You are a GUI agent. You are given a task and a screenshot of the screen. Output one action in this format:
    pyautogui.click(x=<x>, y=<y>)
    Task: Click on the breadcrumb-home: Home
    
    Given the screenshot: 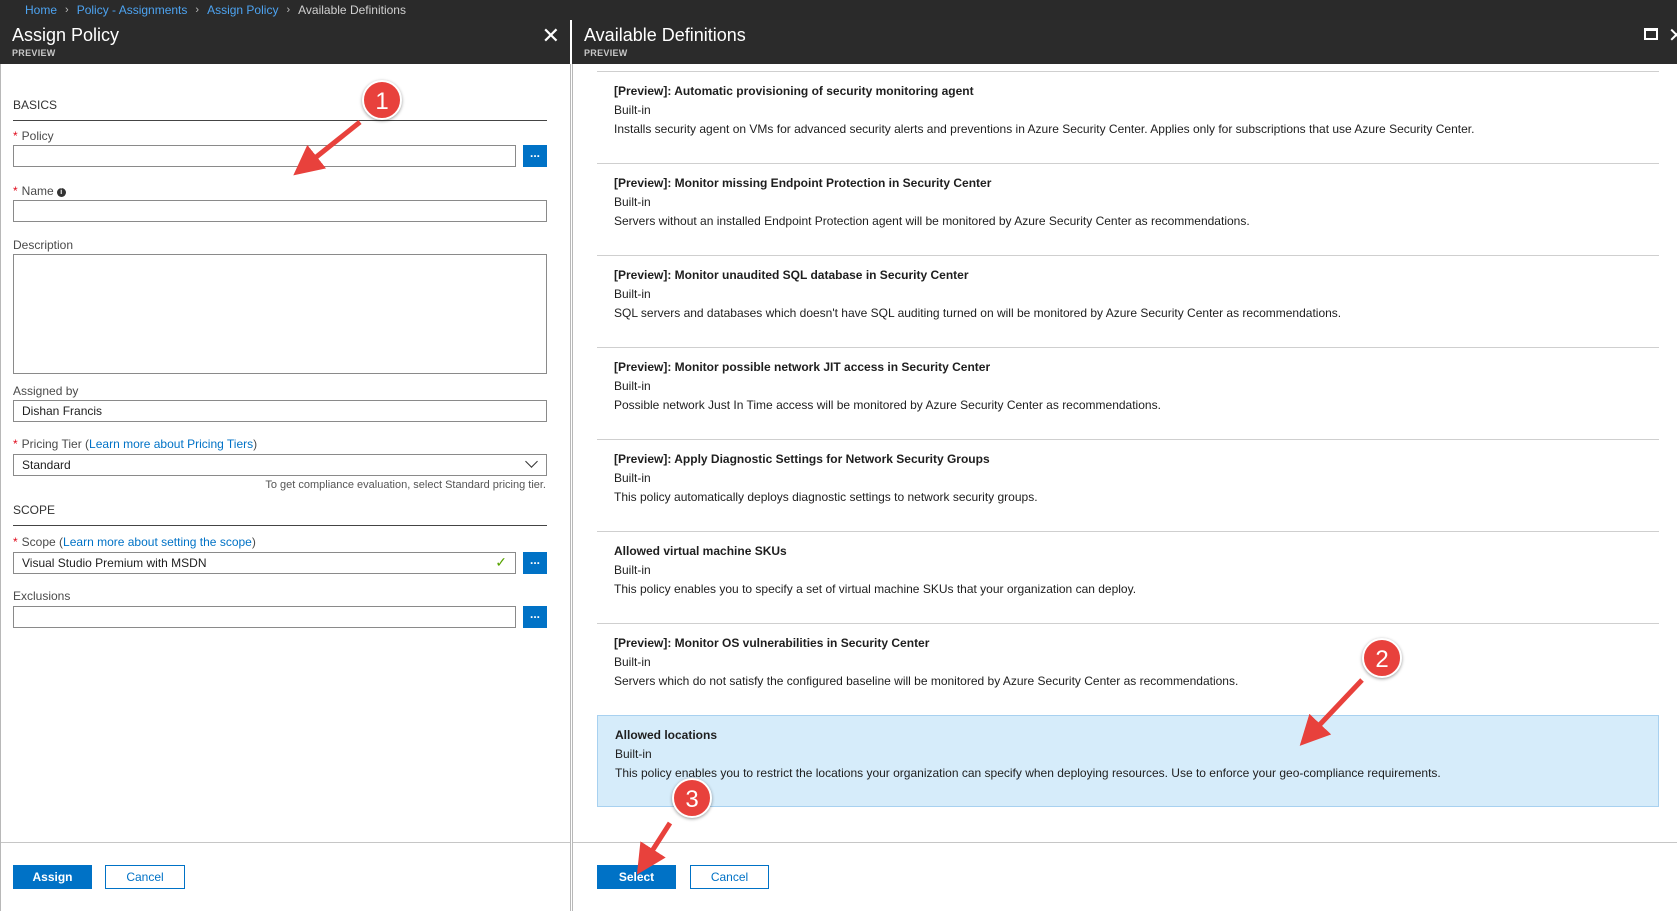 What is the action you would take?
    pyautogui.click(x=41, y=10)
    